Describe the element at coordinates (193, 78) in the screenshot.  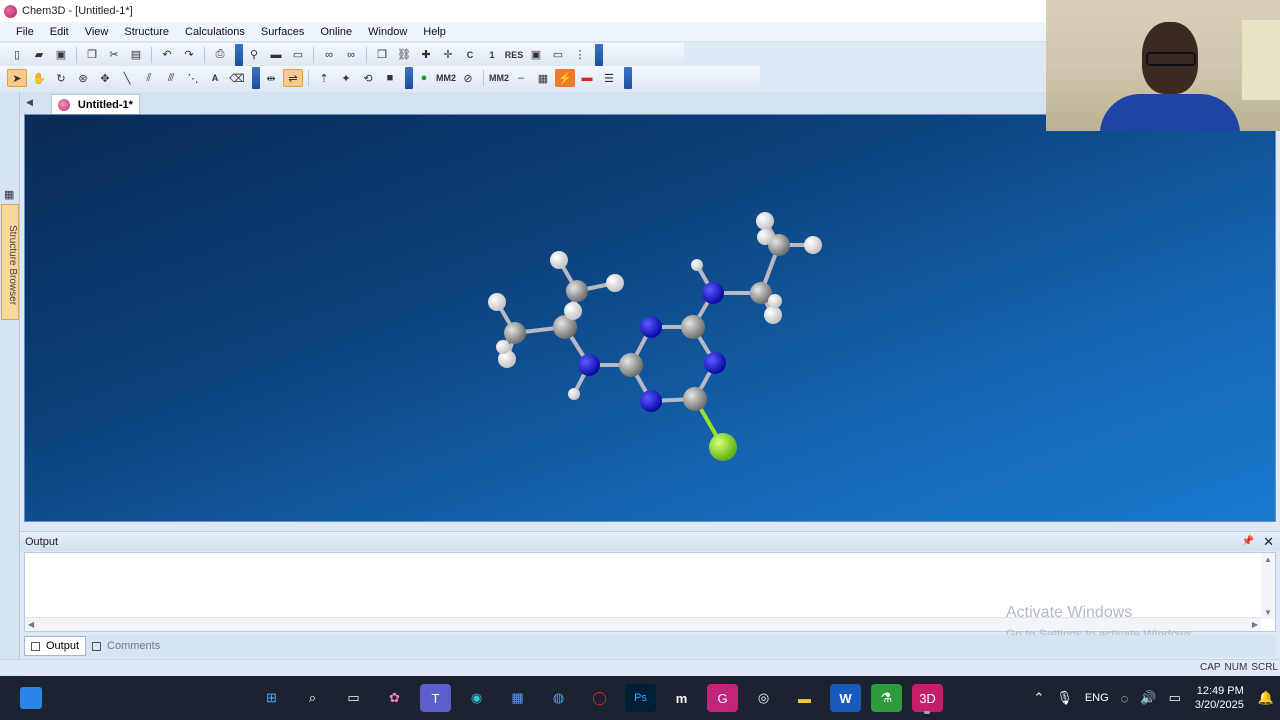
I see `dummy-bond-icon: ⋱` at that location.